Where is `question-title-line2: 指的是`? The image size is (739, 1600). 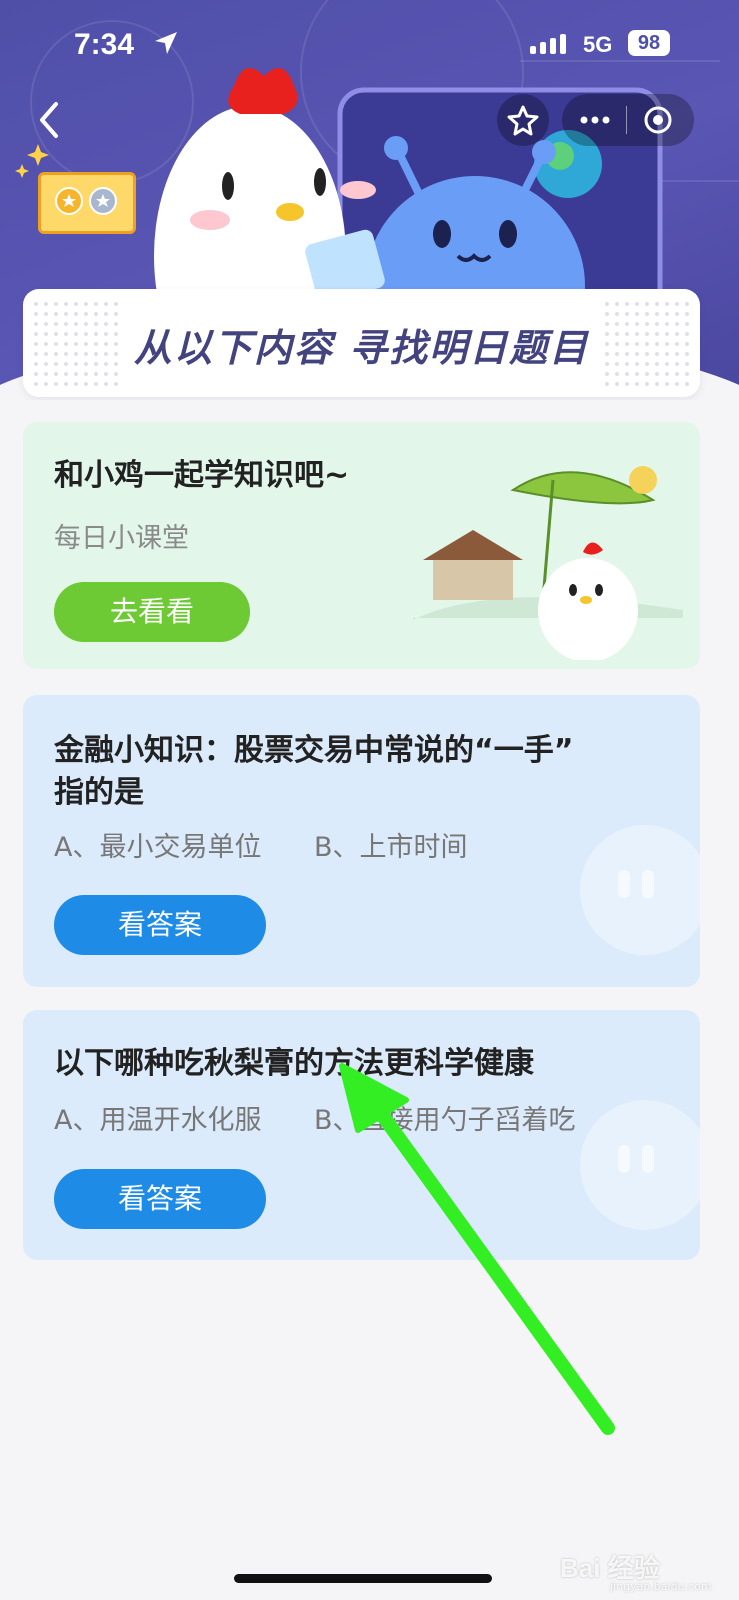 question-title-line2: 指的是 is located at coordinates (99, 792).